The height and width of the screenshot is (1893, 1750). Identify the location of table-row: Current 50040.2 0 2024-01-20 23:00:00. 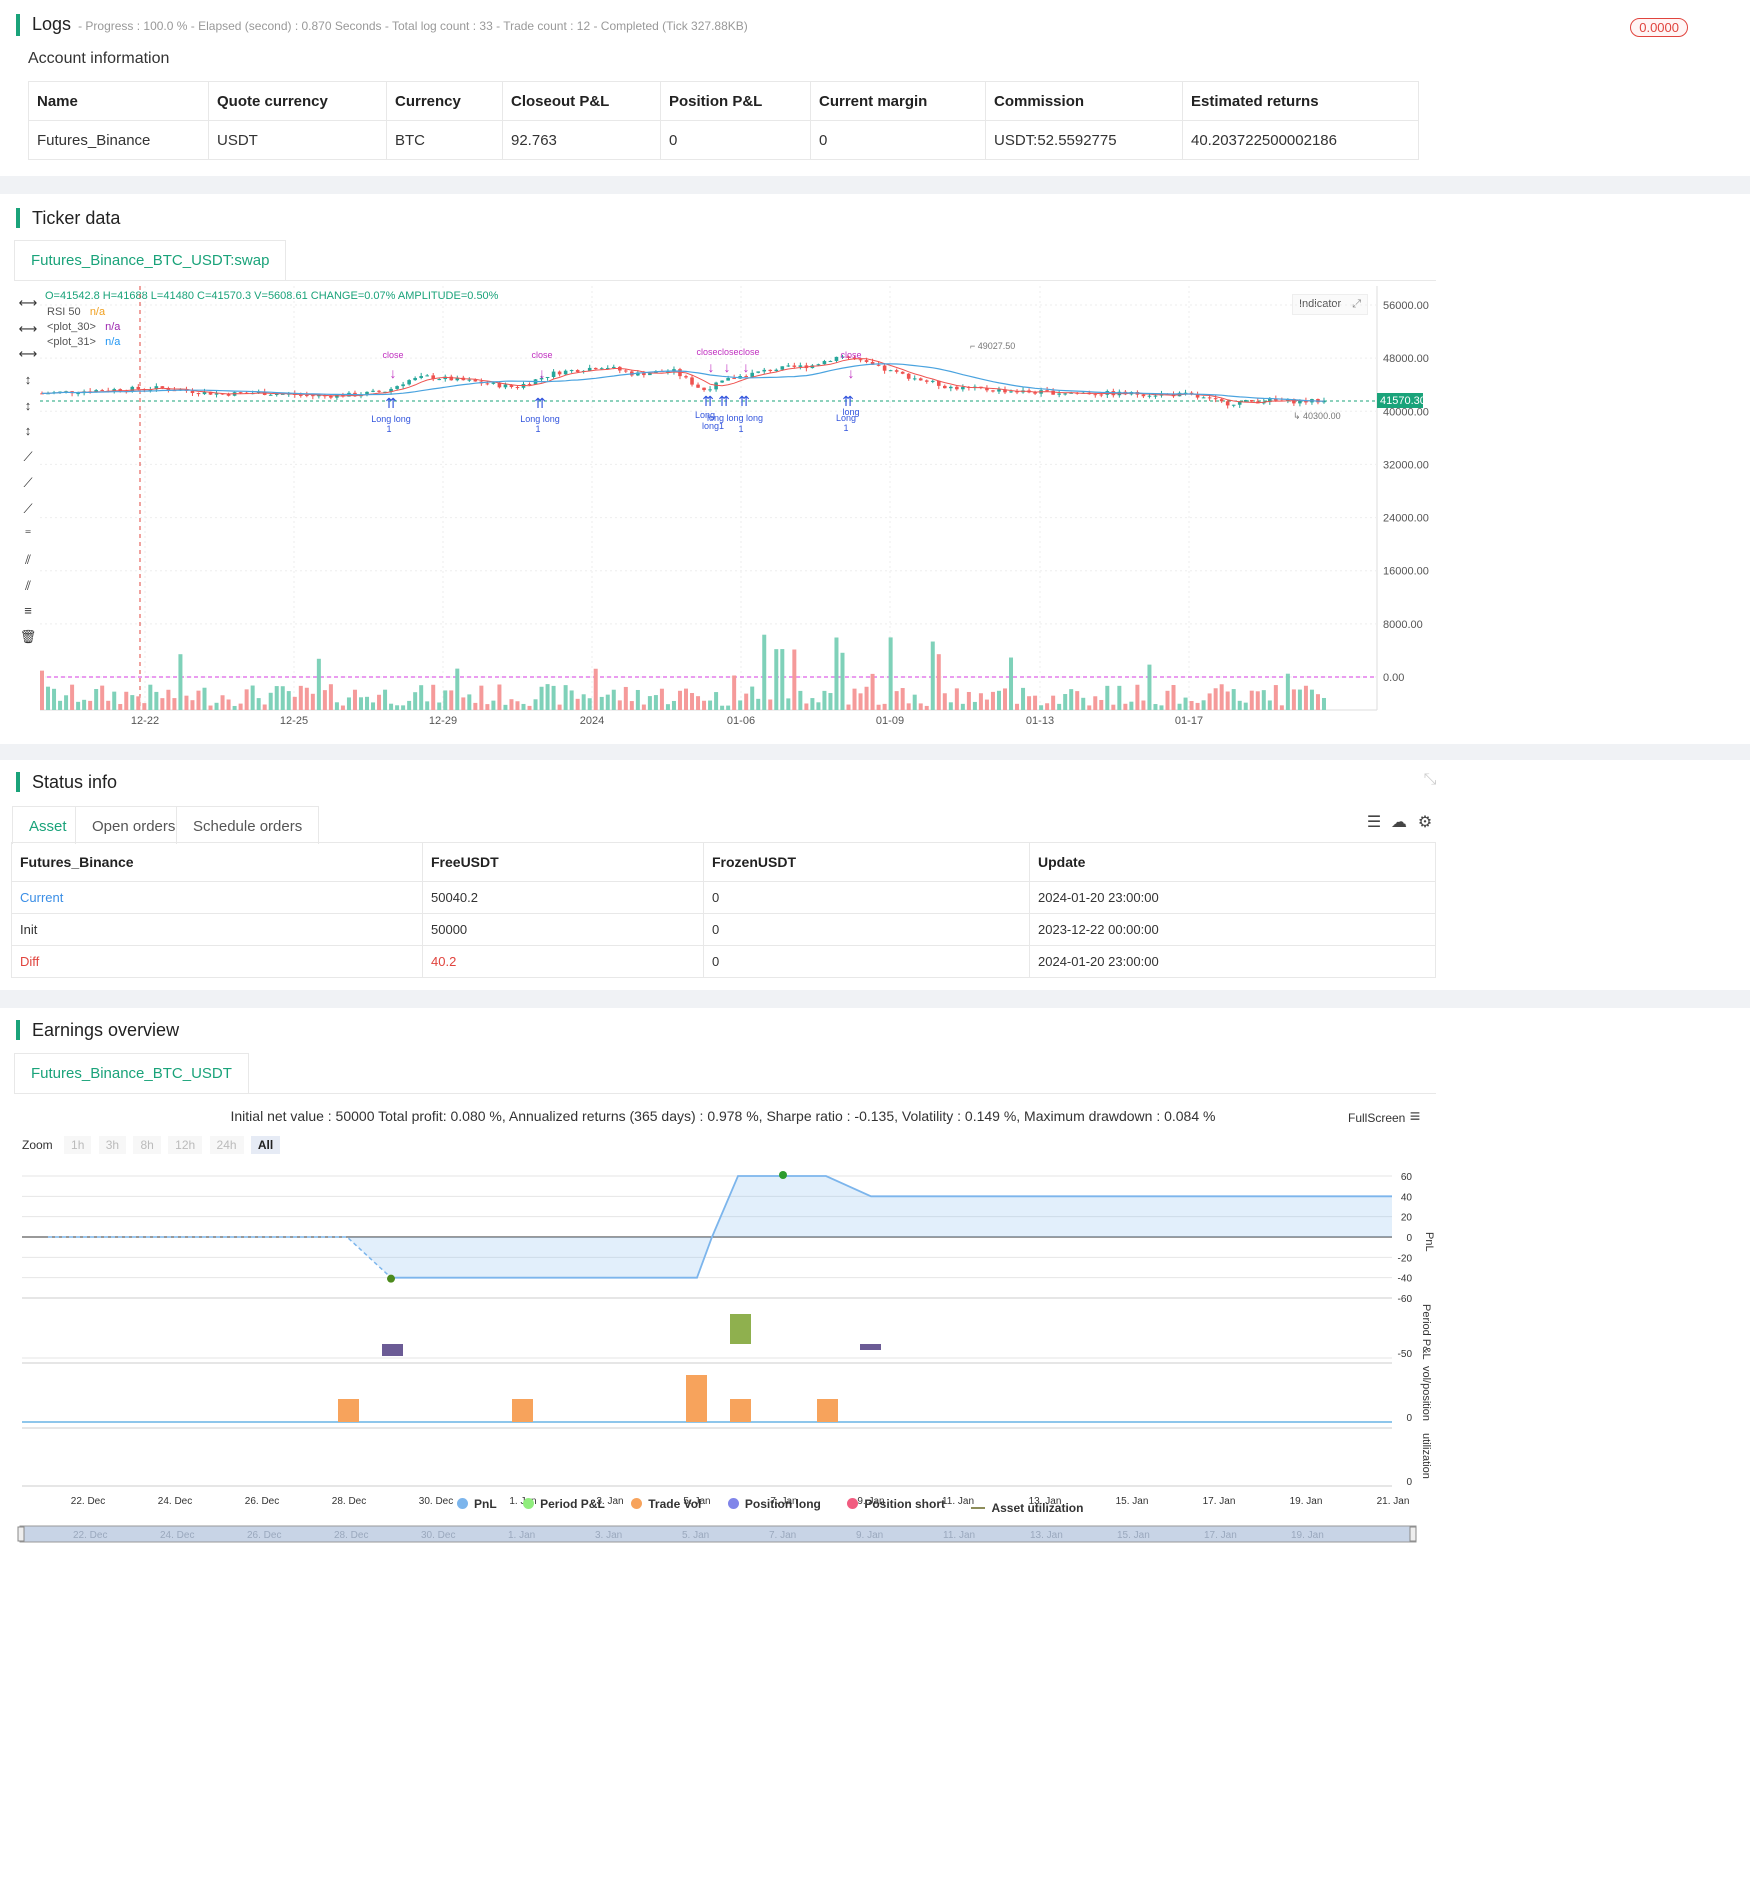
(723, 897).